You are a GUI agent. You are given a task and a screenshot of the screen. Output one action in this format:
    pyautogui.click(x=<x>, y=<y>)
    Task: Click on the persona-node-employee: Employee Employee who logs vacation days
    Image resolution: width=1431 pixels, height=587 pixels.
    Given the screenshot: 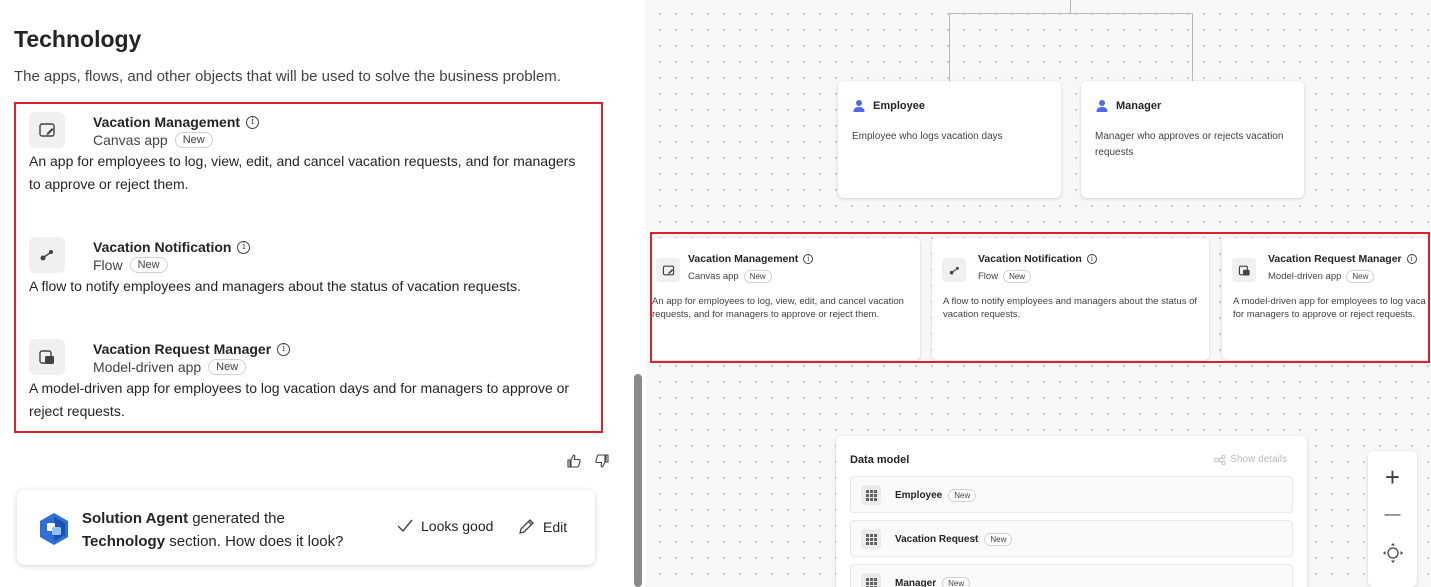 What is the action you would take?
    pyautogui.click(x=949, y=139)
    